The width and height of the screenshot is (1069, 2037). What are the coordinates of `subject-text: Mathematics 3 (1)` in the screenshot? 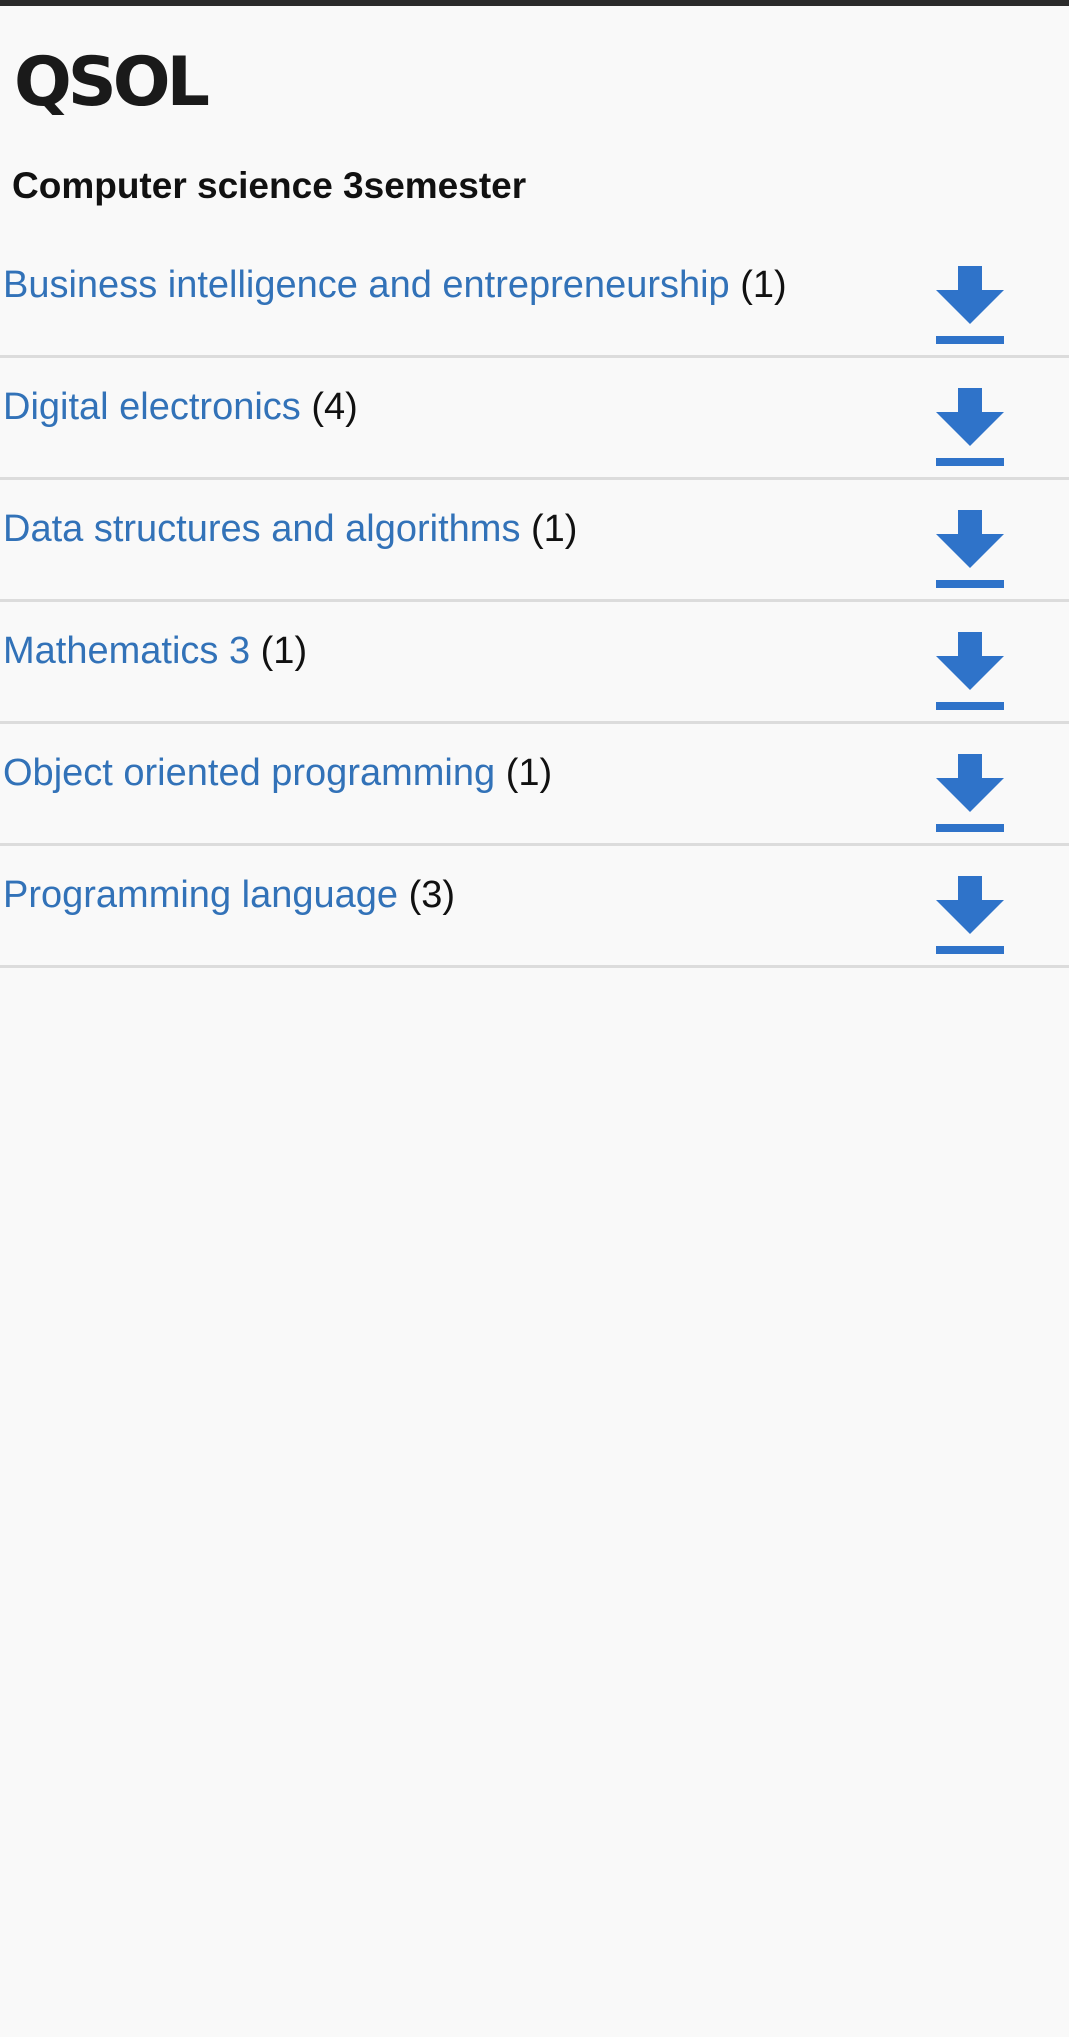 It's located at (155, 651).